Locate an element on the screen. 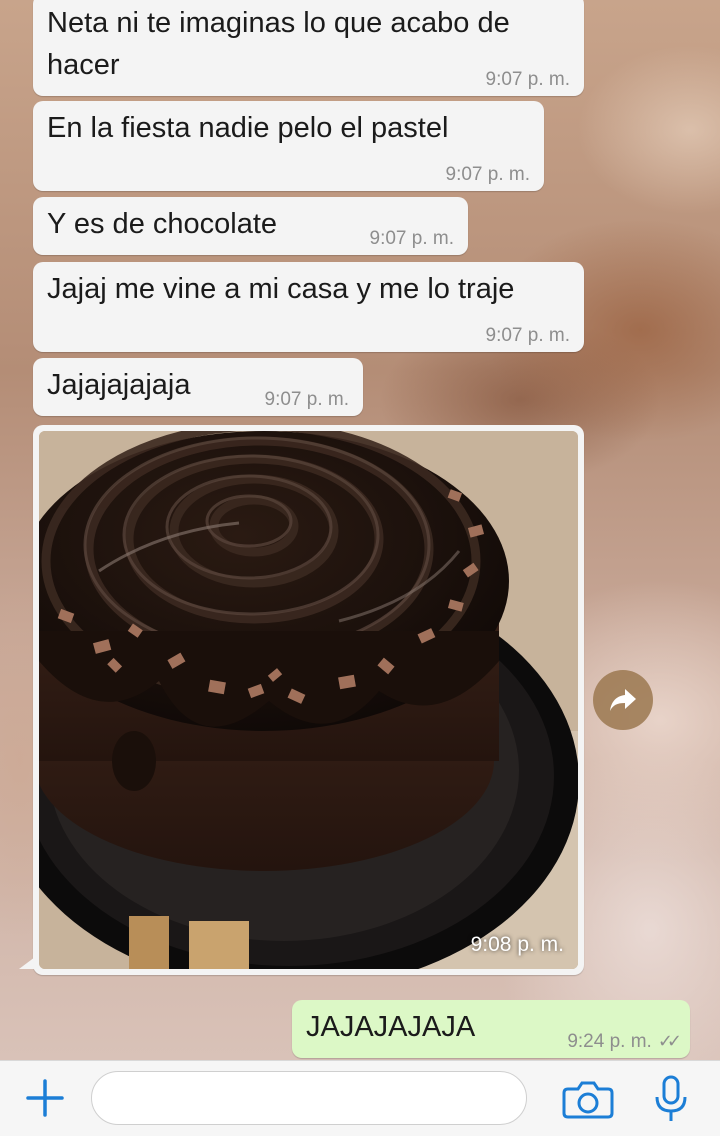  message-text: Y es de chocolate is located at coordinates (162, 224).